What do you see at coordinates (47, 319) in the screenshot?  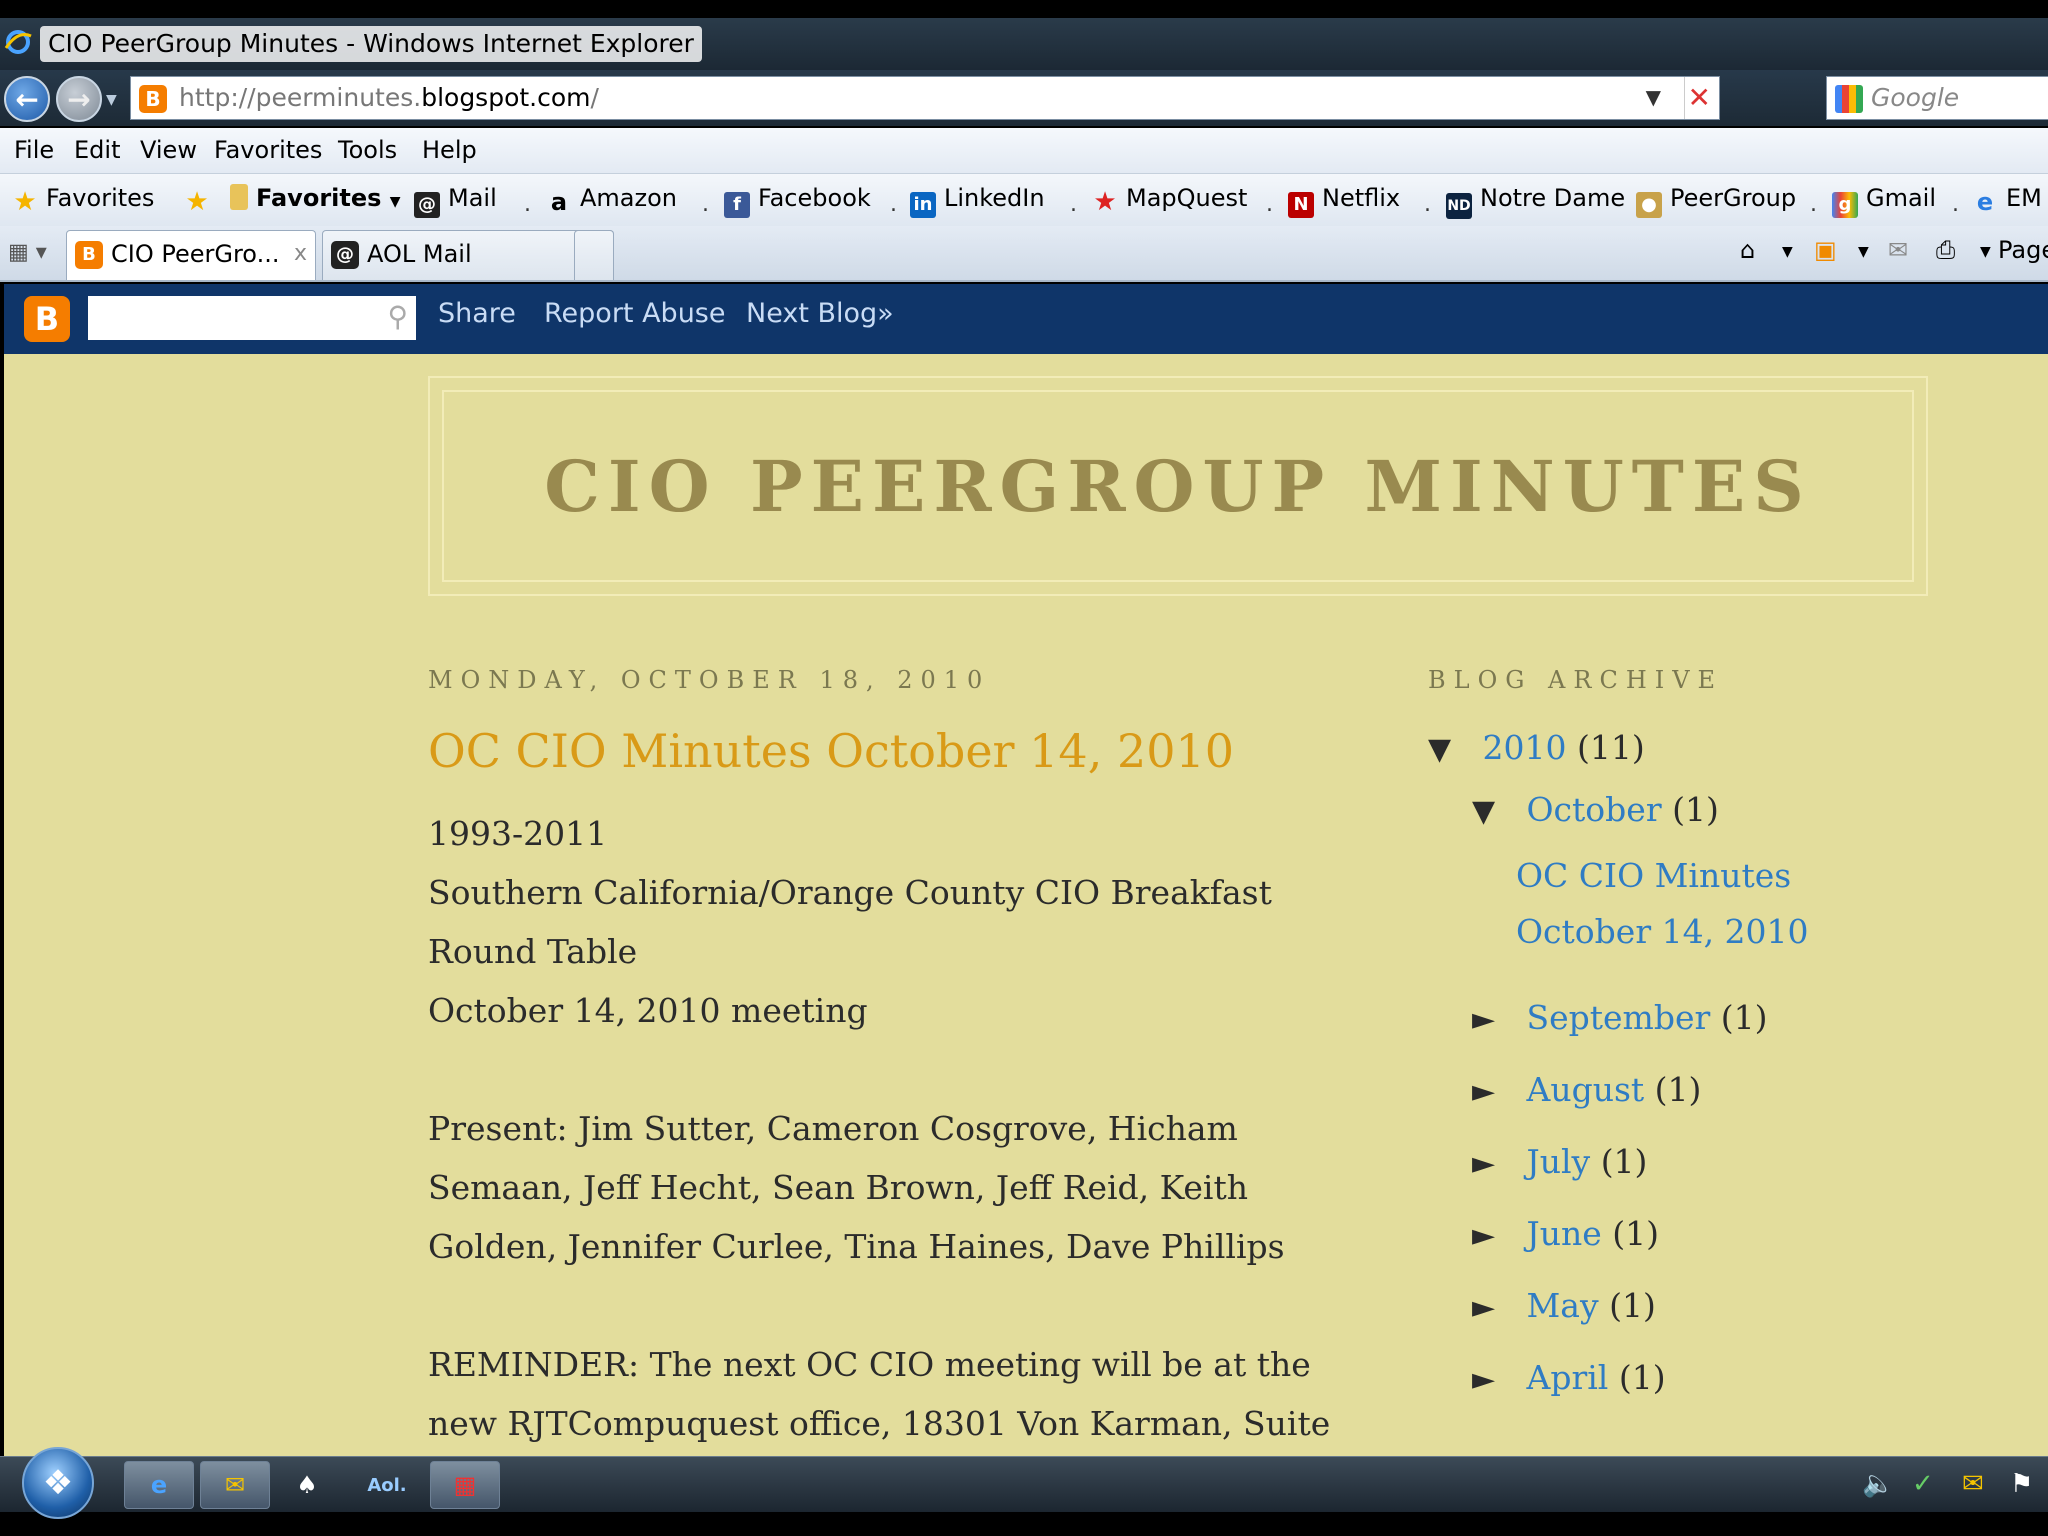 I see `blogger-logo-icon: B` at bounding box center [47, 319].